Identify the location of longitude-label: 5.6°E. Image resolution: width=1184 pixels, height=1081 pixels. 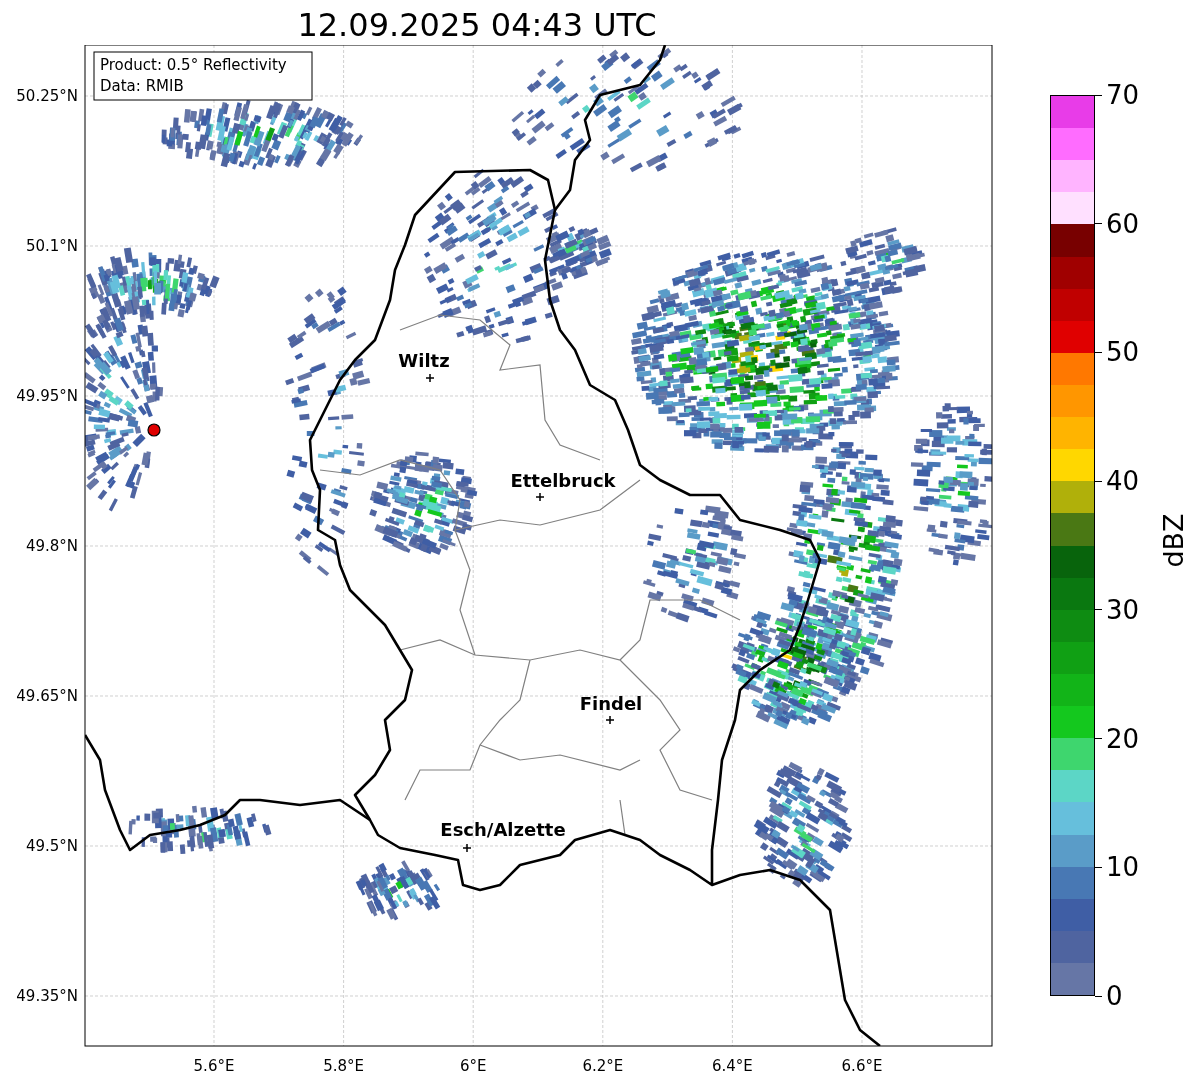
(214, 1066).